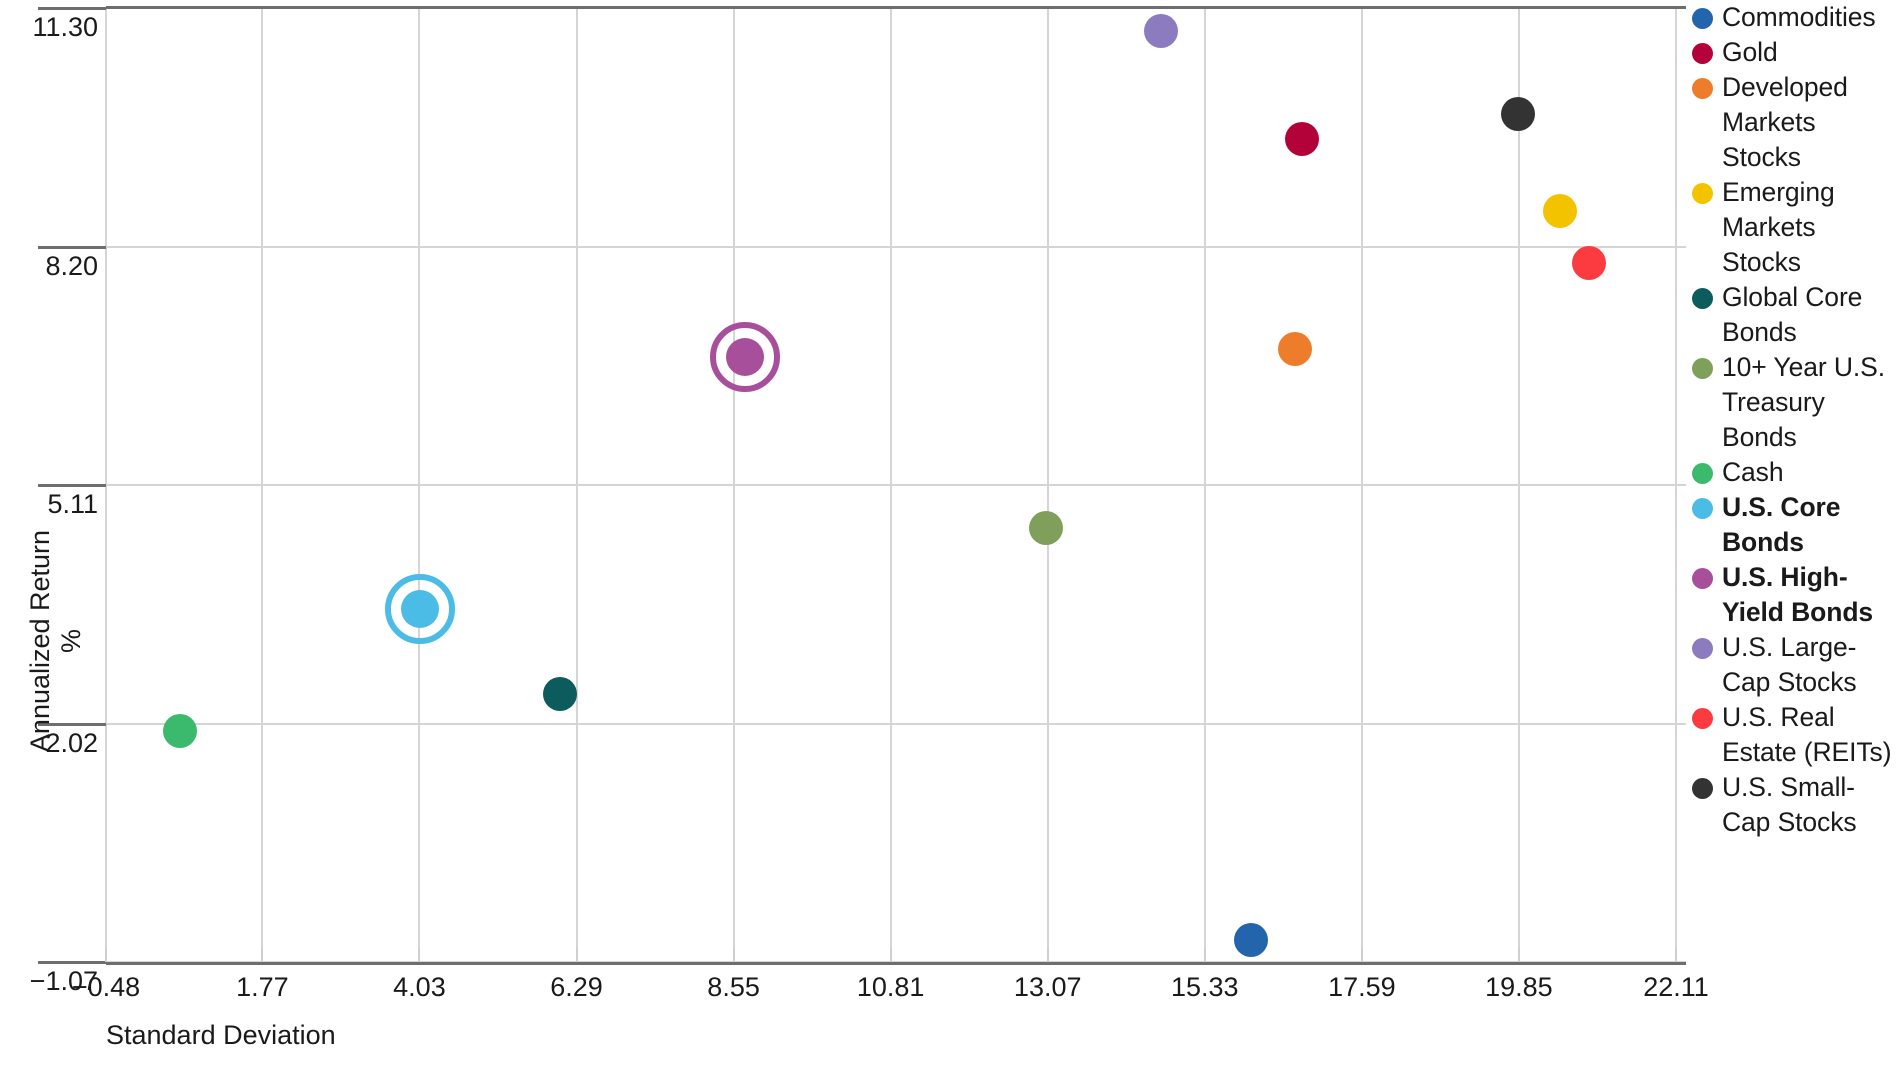  I want to click on legend-item: U.S. Real Estate (REITs), so click(1794, 735).